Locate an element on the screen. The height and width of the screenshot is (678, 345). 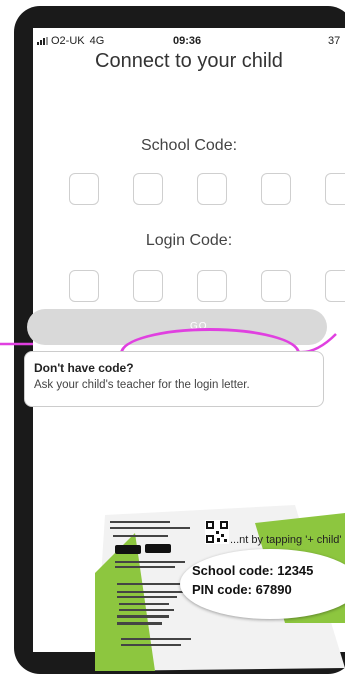
login-code-label: Login Code: is located at coordinates (189, 240).